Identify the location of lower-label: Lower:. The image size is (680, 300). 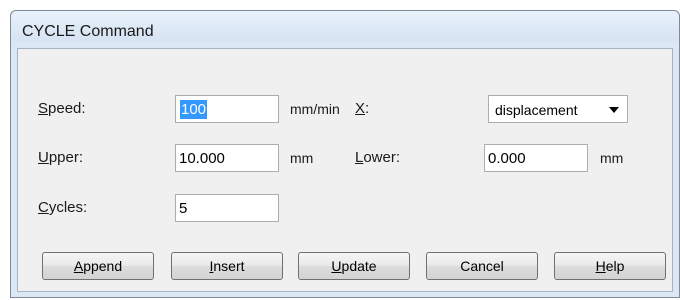
(378, 157).